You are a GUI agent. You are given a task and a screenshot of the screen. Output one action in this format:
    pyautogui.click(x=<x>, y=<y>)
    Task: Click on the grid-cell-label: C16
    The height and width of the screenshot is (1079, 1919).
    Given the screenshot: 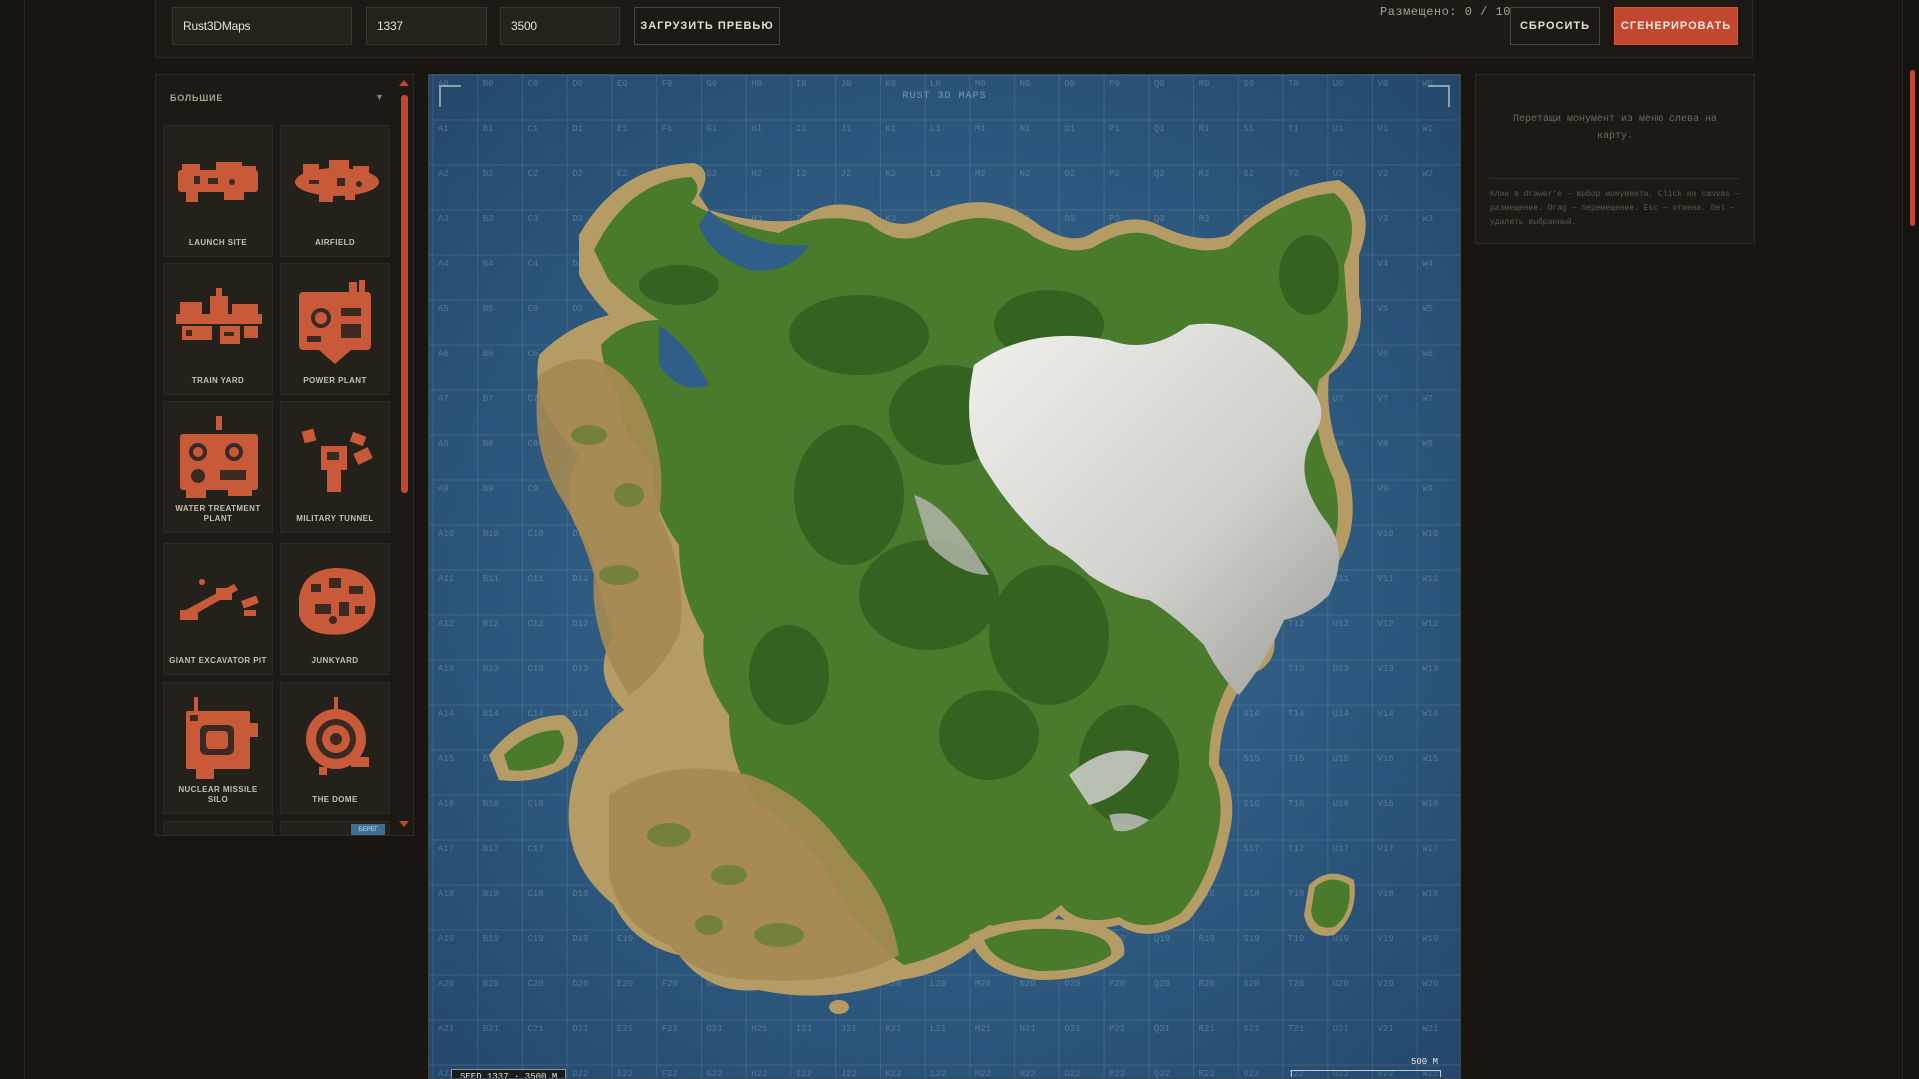 What is the action you would take?
    pyautogui.click(x=535, y=804)
    